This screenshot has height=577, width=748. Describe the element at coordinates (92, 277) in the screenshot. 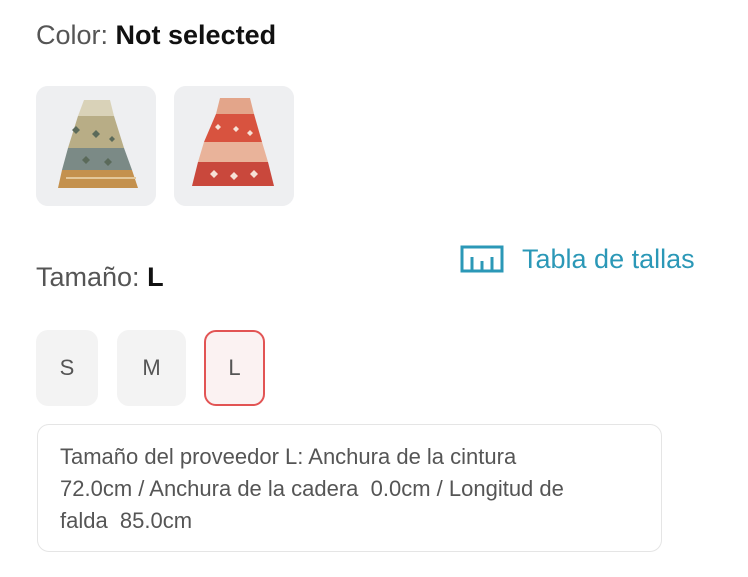

I see `size-label: Tamaño:` at that location.